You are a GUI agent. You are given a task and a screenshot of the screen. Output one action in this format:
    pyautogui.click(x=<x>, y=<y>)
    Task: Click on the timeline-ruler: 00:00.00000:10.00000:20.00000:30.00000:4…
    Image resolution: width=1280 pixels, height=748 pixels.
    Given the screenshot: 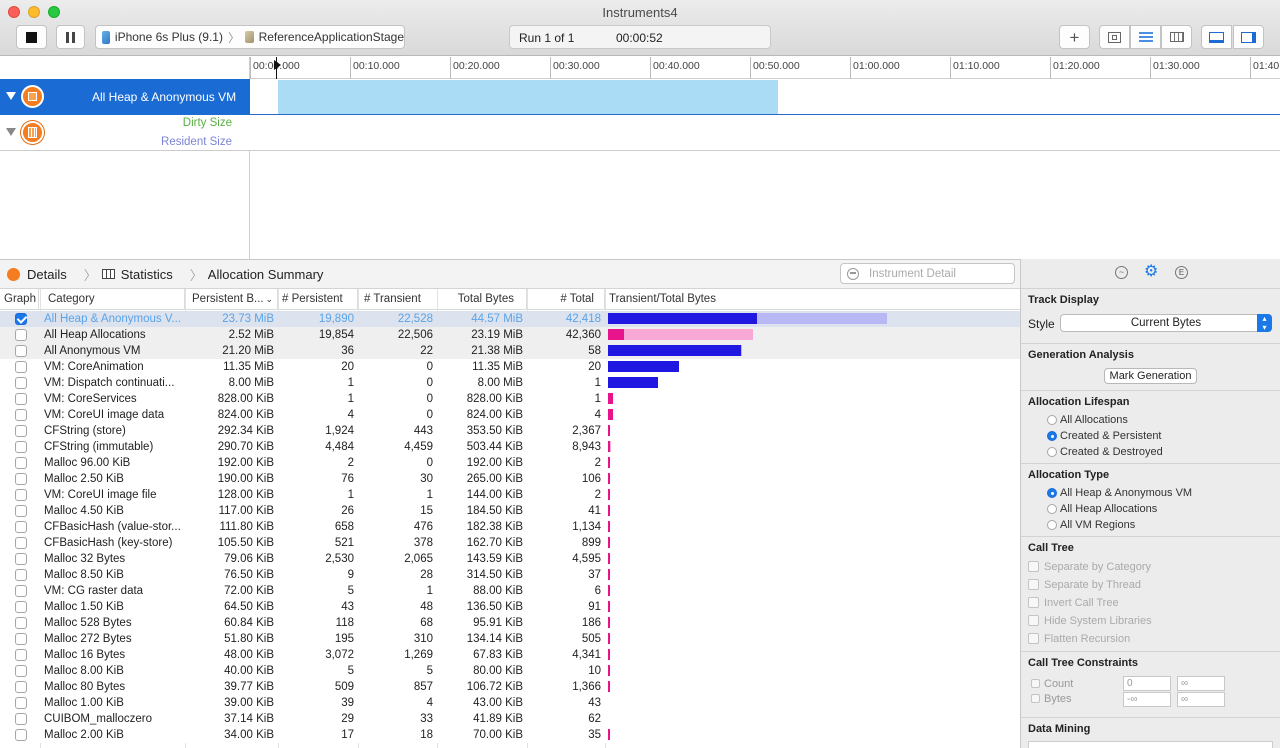 What is the action you would take?
    pyautogui.click(x=765, y=68)
    